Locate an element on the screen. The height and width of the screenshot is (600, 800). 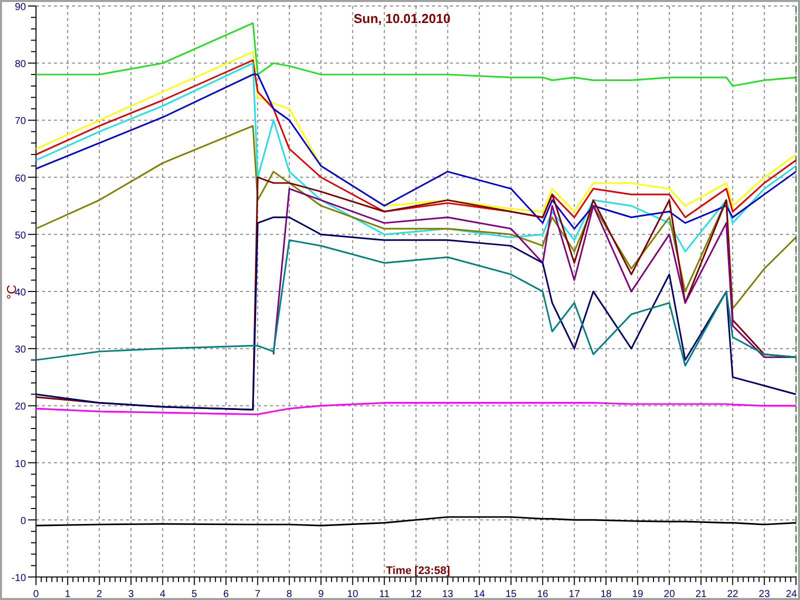
x-tick-label: 23 is located at coordinates (764, 593).